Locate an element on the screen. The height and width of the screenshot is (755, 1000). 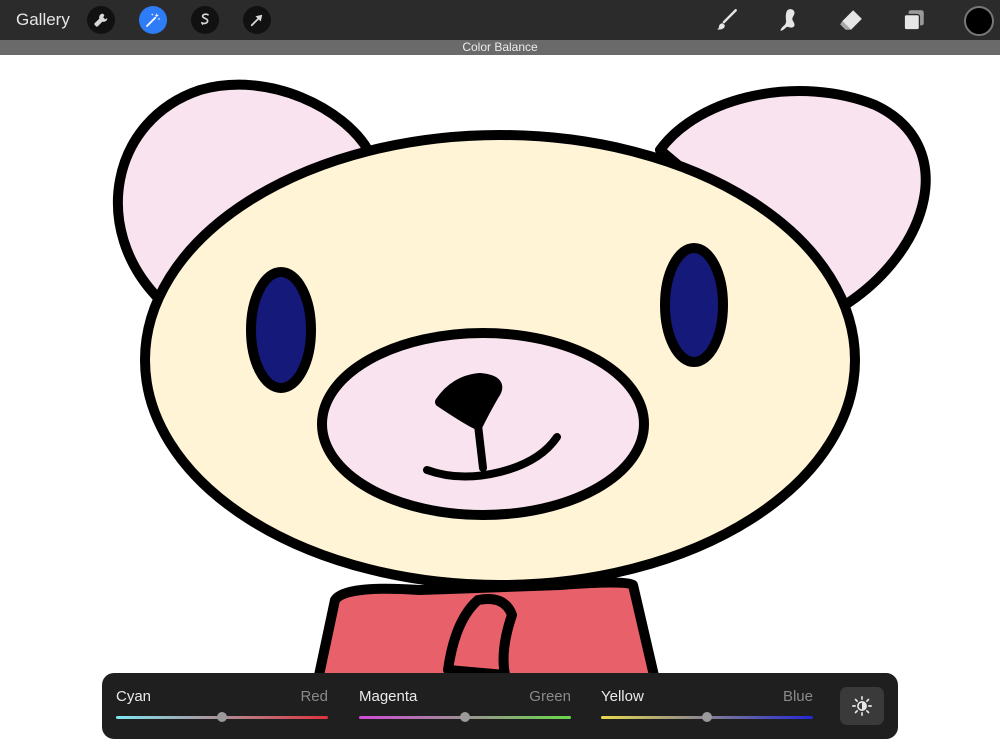
current-color-swatch is located at coordinates (979, 21).